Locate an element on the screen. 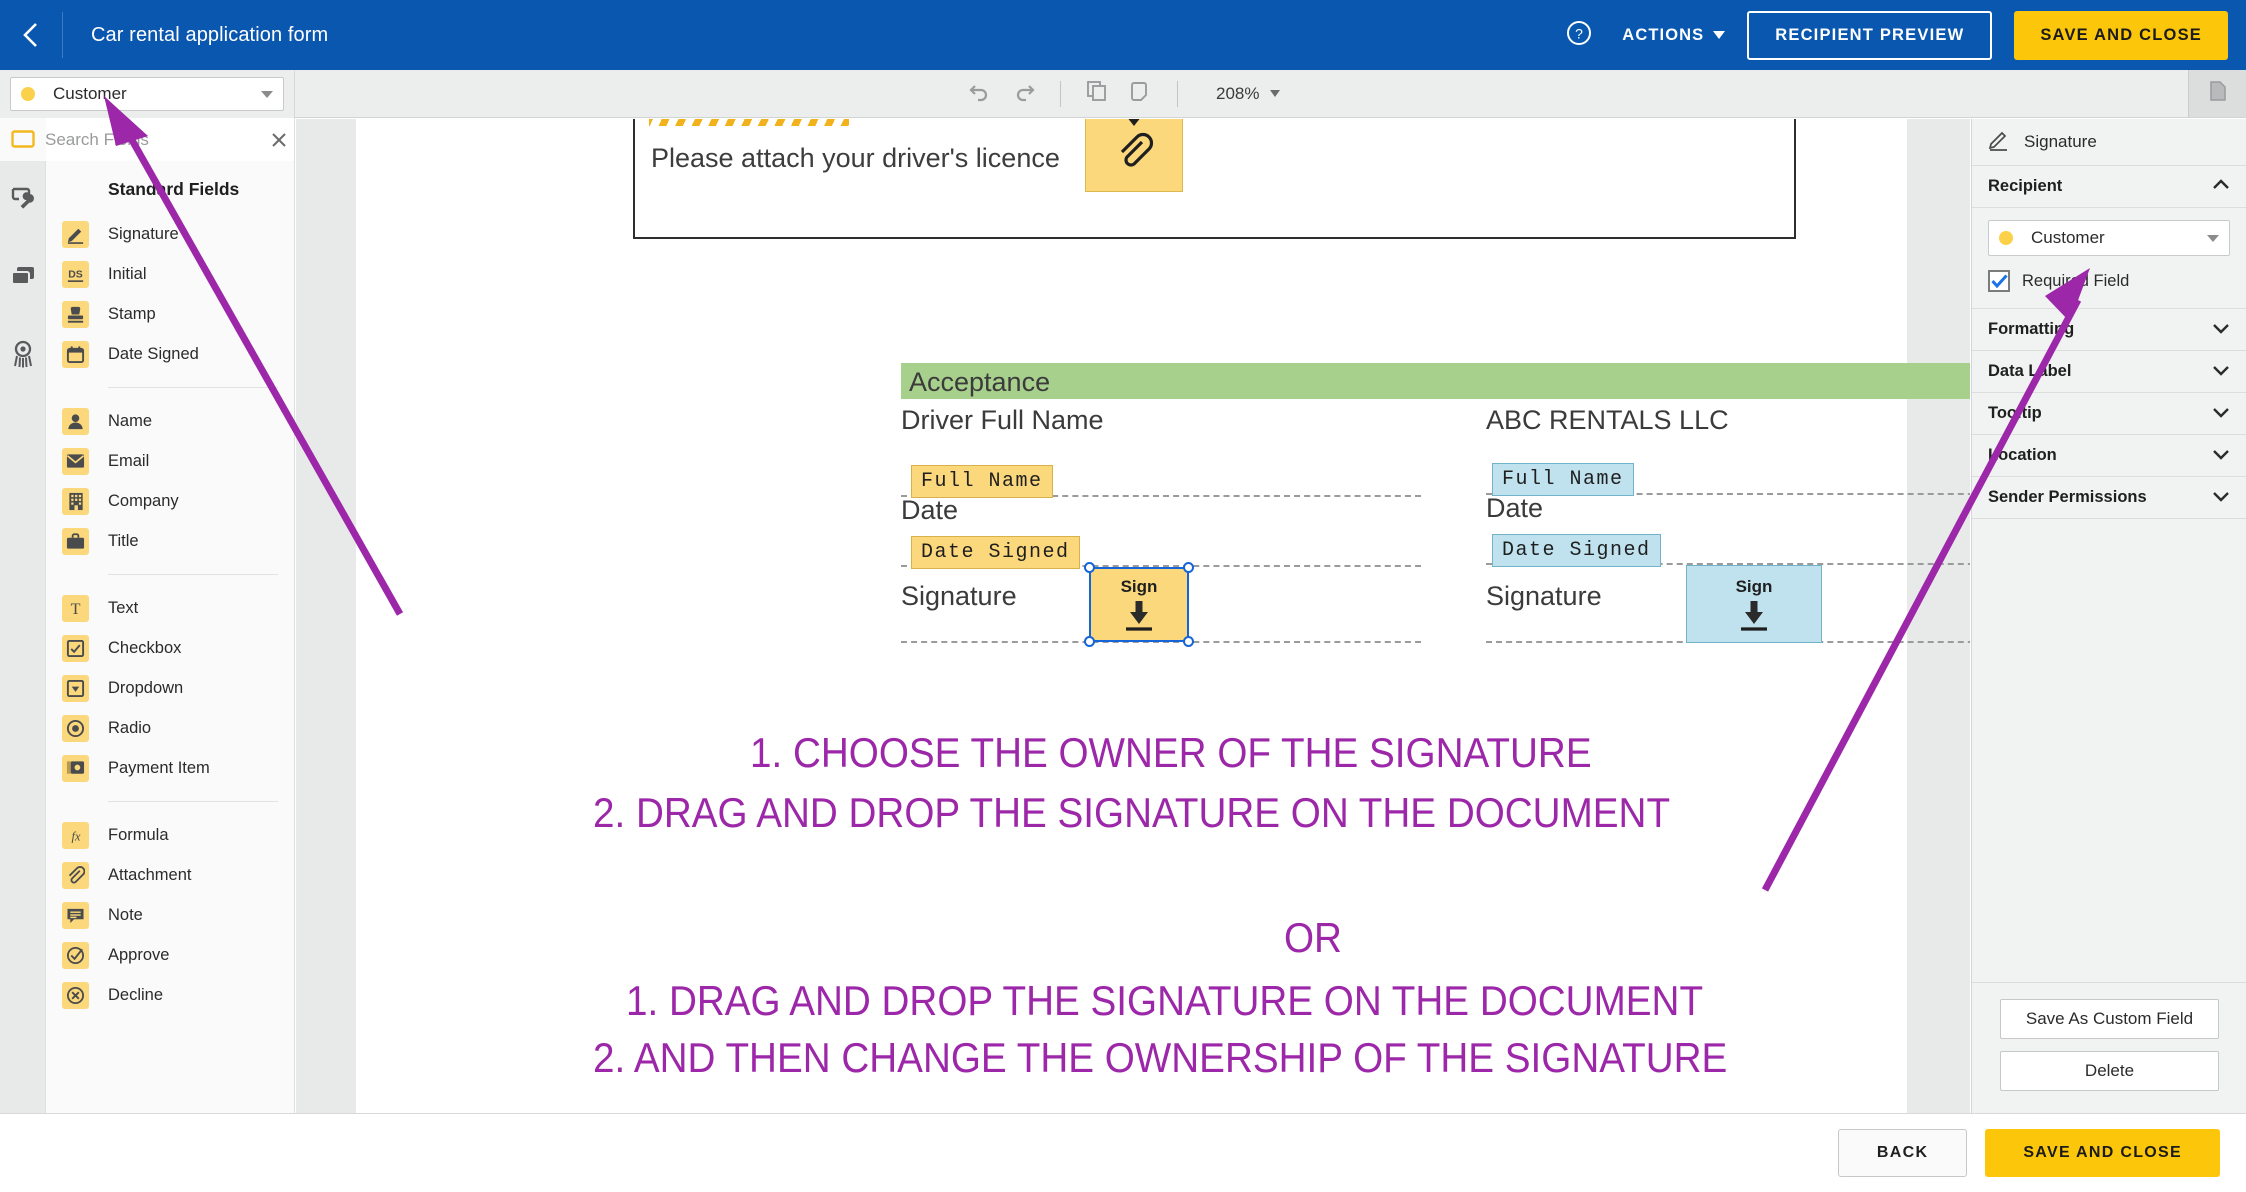 This screenshot has width=2246, height=1192. field-item-text: T Text is located at coordinates (170, 608).